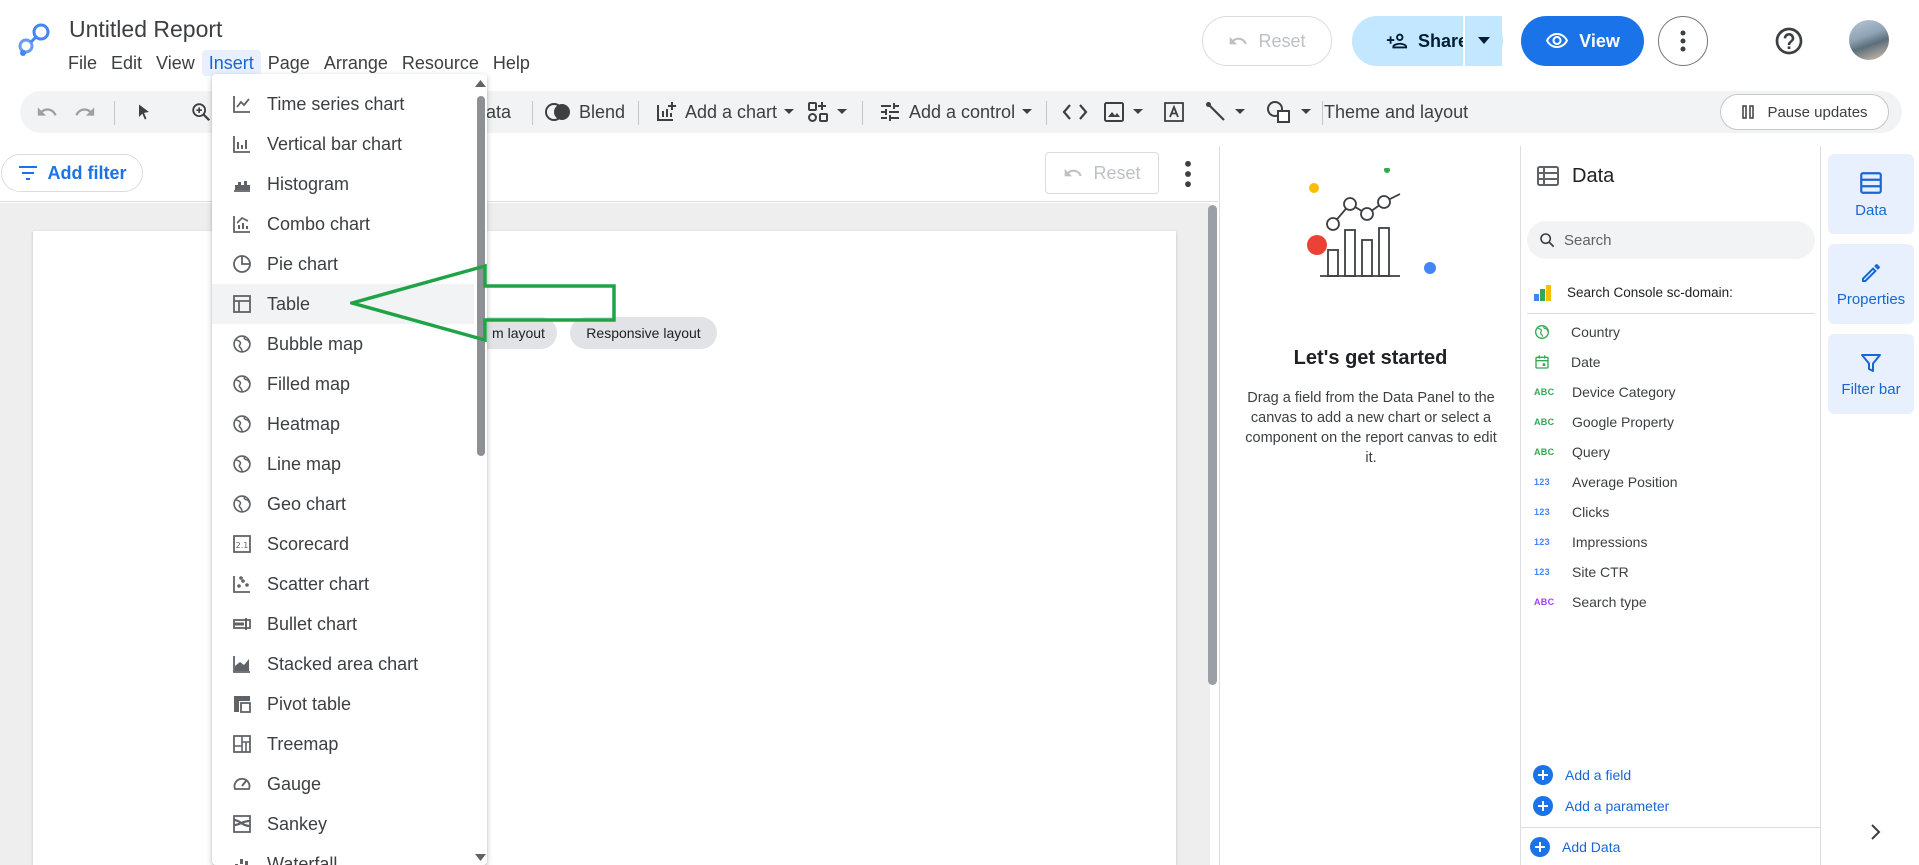 The height and width of the screenshot is (865, 1919). What do you see at coordinates (343, 584) in the screenshot?
I see `menu-item-scatter-chart: Scatter chart` at bounding box center [343, 584].